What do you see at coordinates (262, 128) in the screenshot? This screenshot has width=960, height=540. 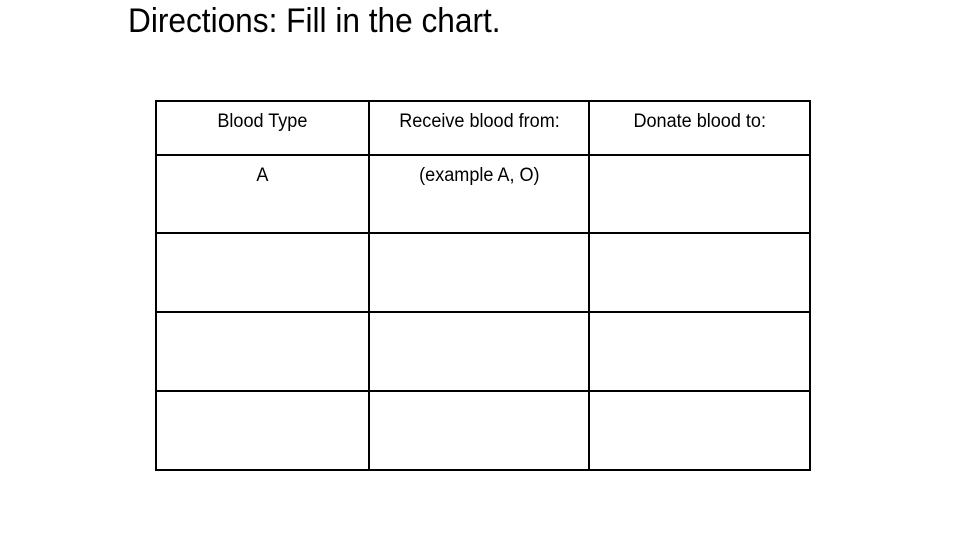 I see `header-blood-type: Blood Type` at bounding box center [262, 128].